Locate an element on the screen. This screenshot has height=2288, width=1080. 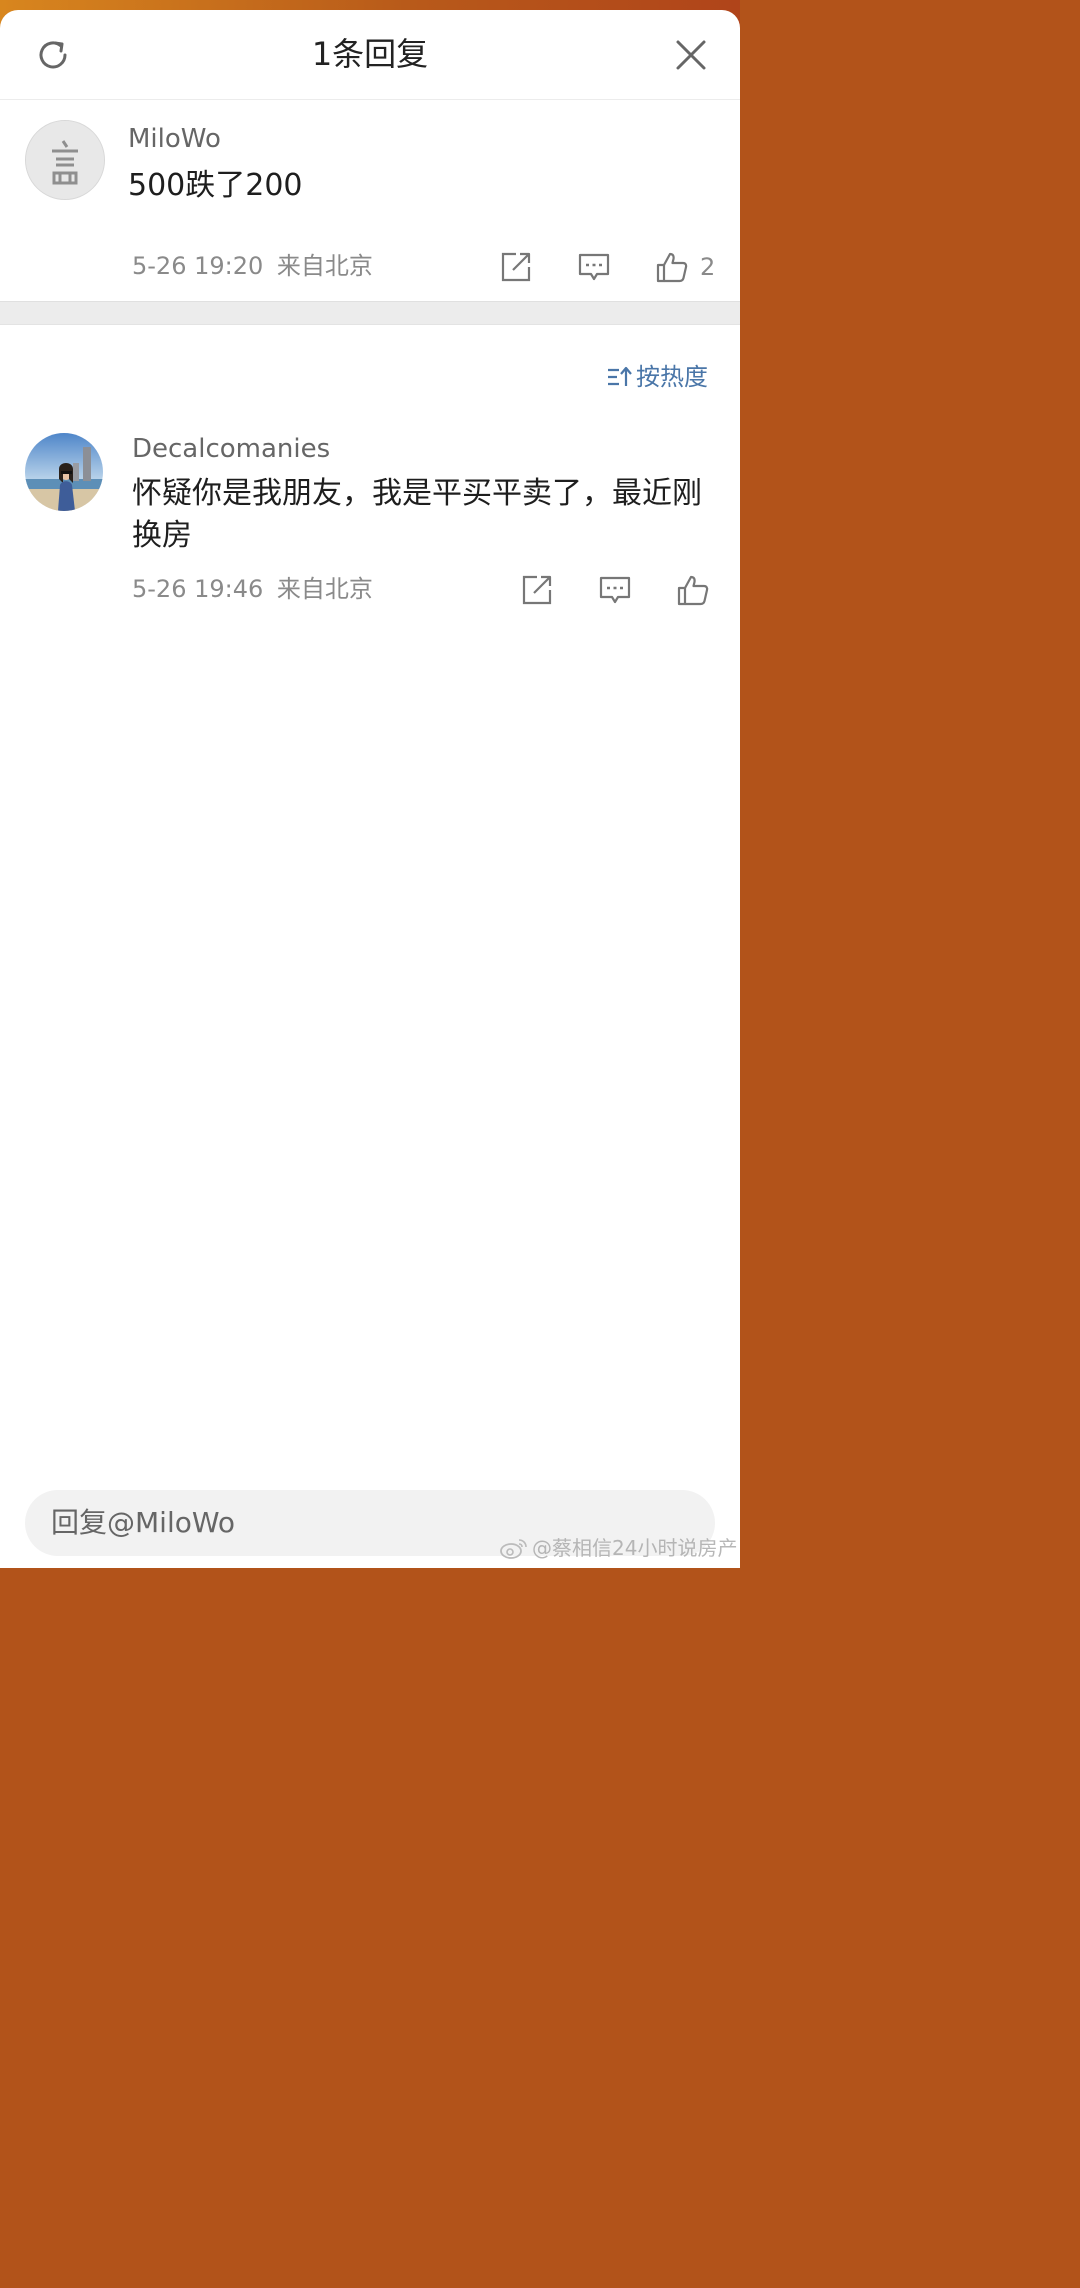
sheet-title: 1条回复 is located at coordinates (370, 54).